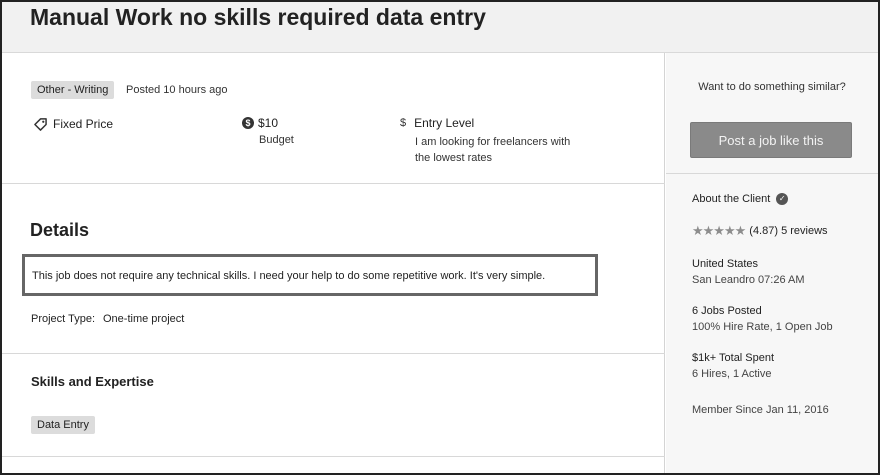  What do you see at coordinates (60, 230) in the screenshot?
I see `details-heading: Details` at bounding box center [60, 230].